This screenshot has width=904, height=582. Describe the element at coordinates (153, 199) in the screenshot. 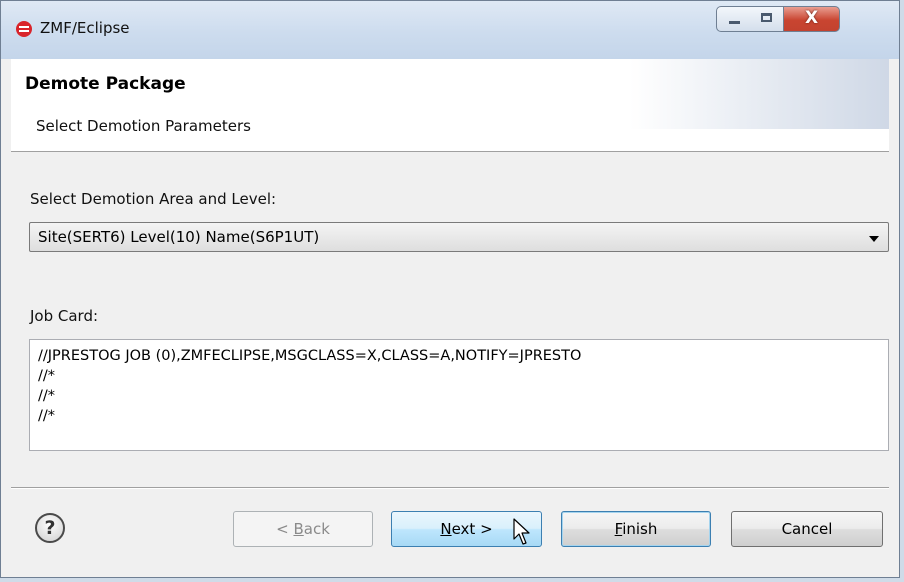

I see `demotion-area-label: Select Demotion Area and Level:` at that location.